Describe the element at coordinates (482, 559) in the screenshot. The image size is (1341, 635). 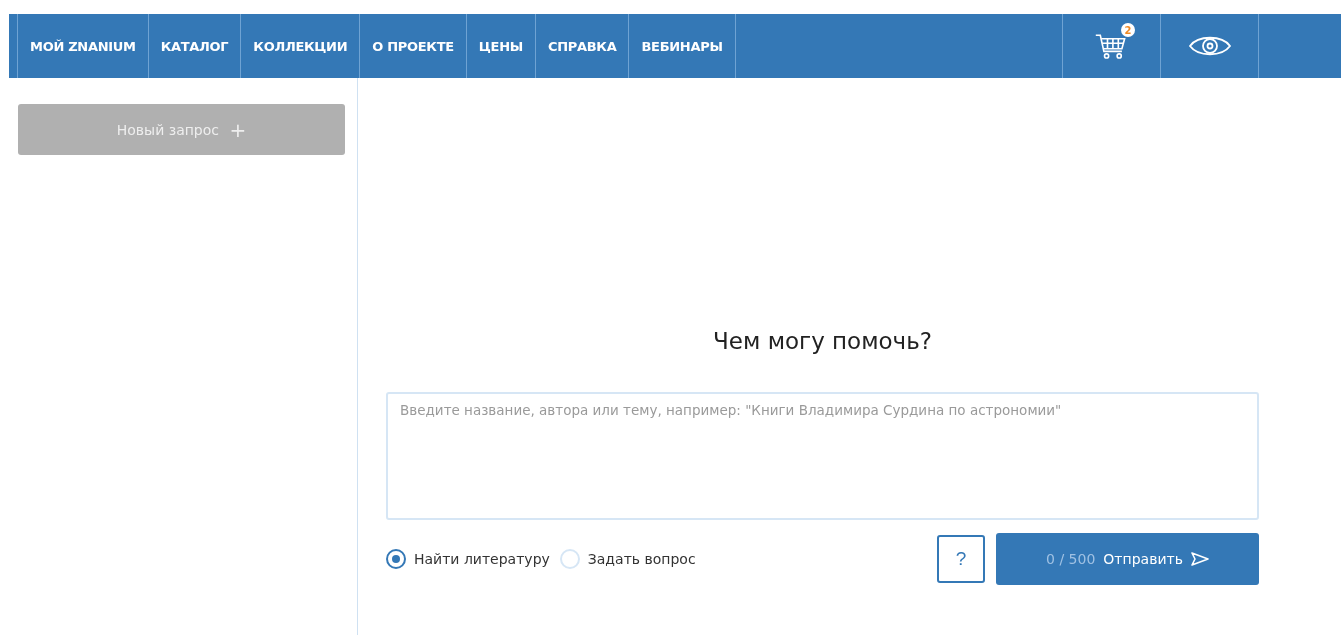
I see `option-label: Найти литературу` at that location.